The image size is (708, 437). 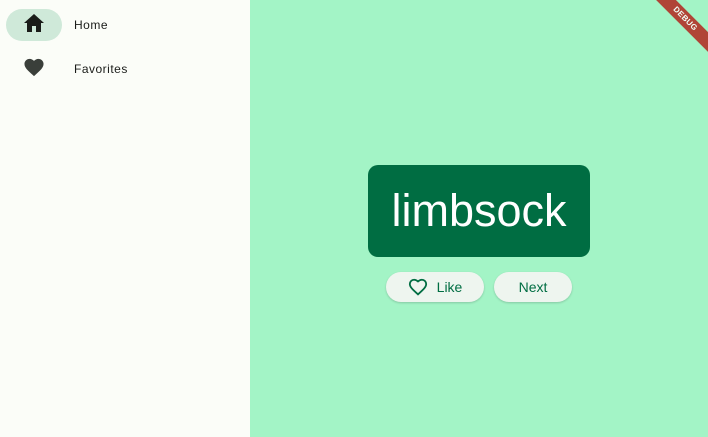 What do you see at coordinates (449, 287) in the screenshot?
I see `like-button-label: Like` at bounding box center [449, 287].